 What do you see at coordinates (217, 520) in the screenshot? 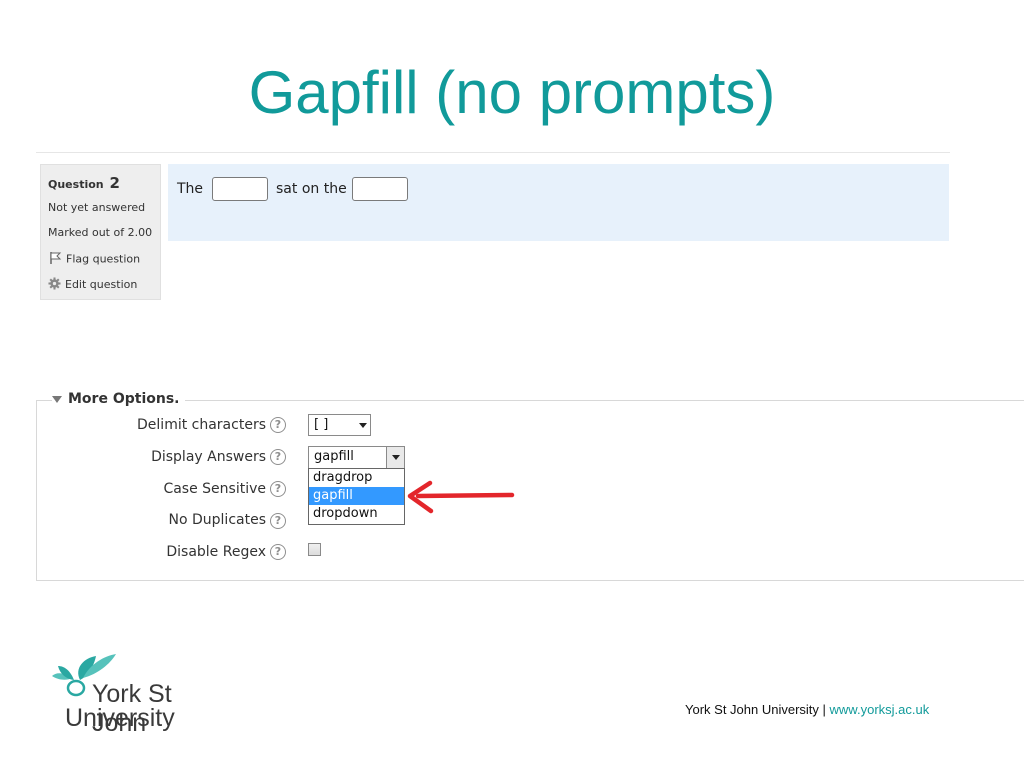
I see `no-duplicates-label: No Duplicates` at bounding box center [217, 520].